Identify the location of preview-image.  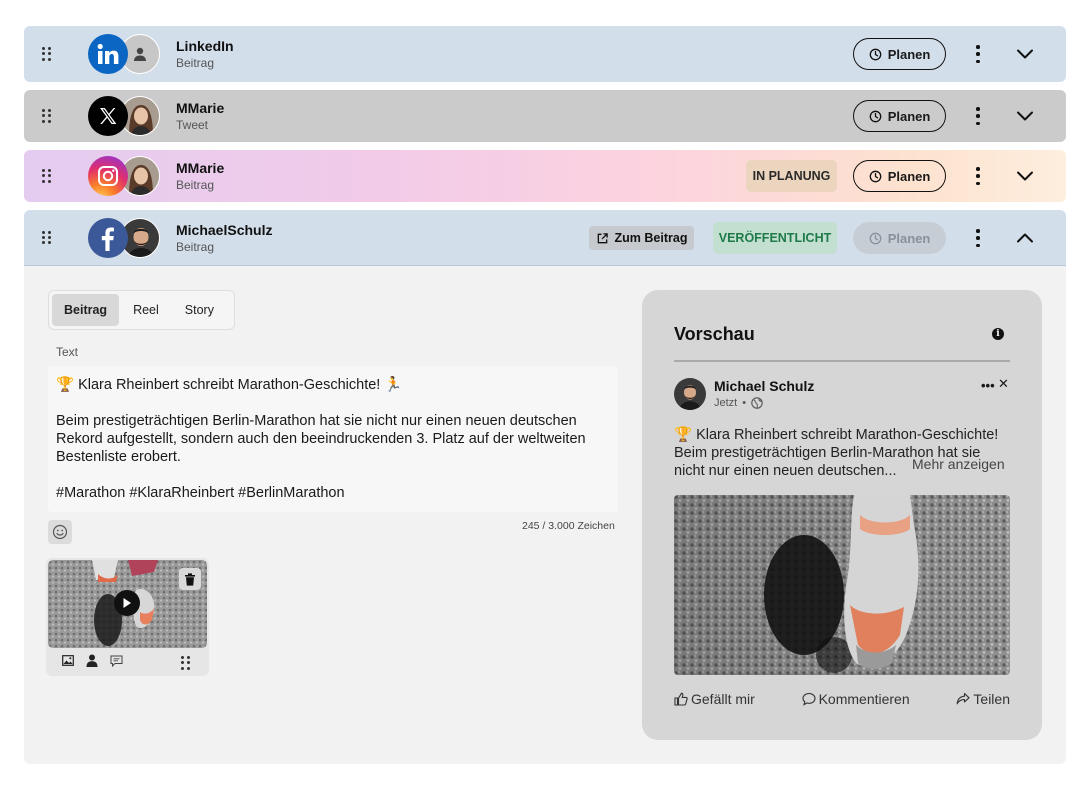
(842, 585).